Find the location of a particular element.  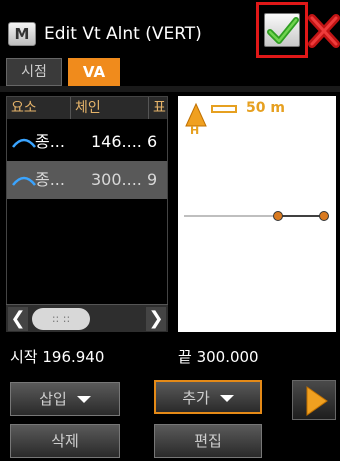

end-station-label: 끝 300.000 is located at coordinates (218, 357).